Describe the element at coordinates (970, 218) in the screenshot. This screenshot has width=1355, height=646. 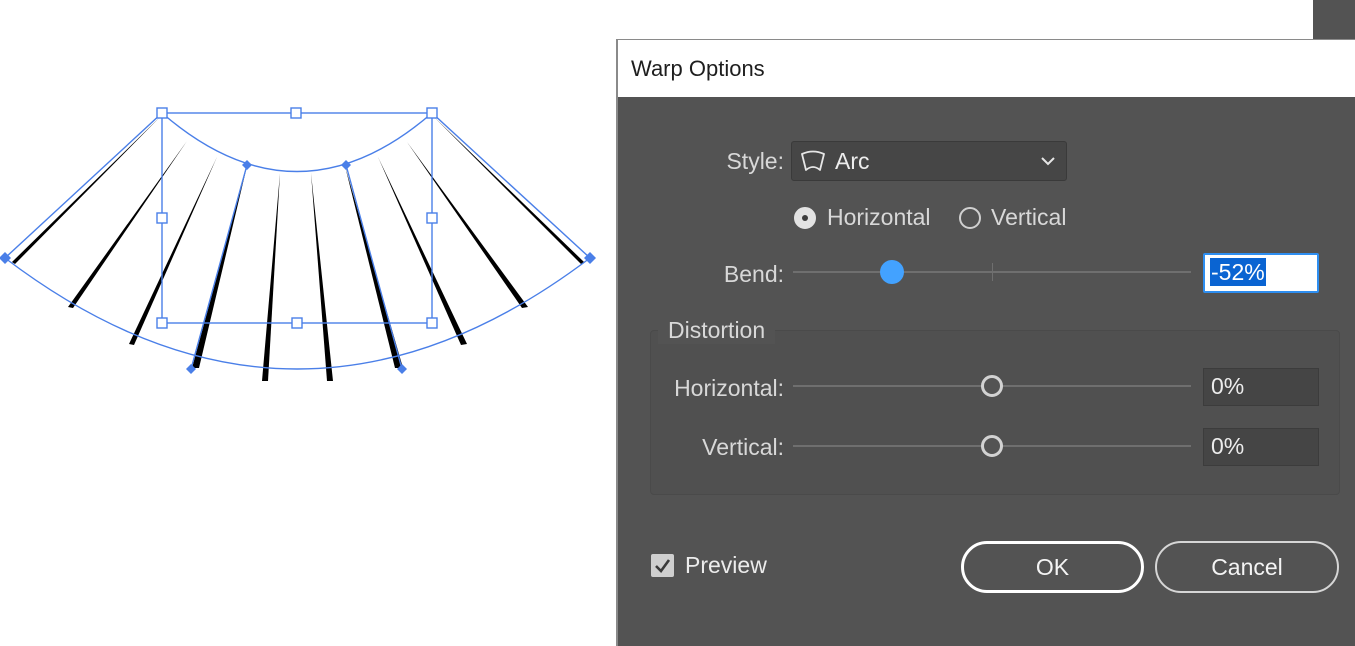
I see `vertical-radio` at that location.